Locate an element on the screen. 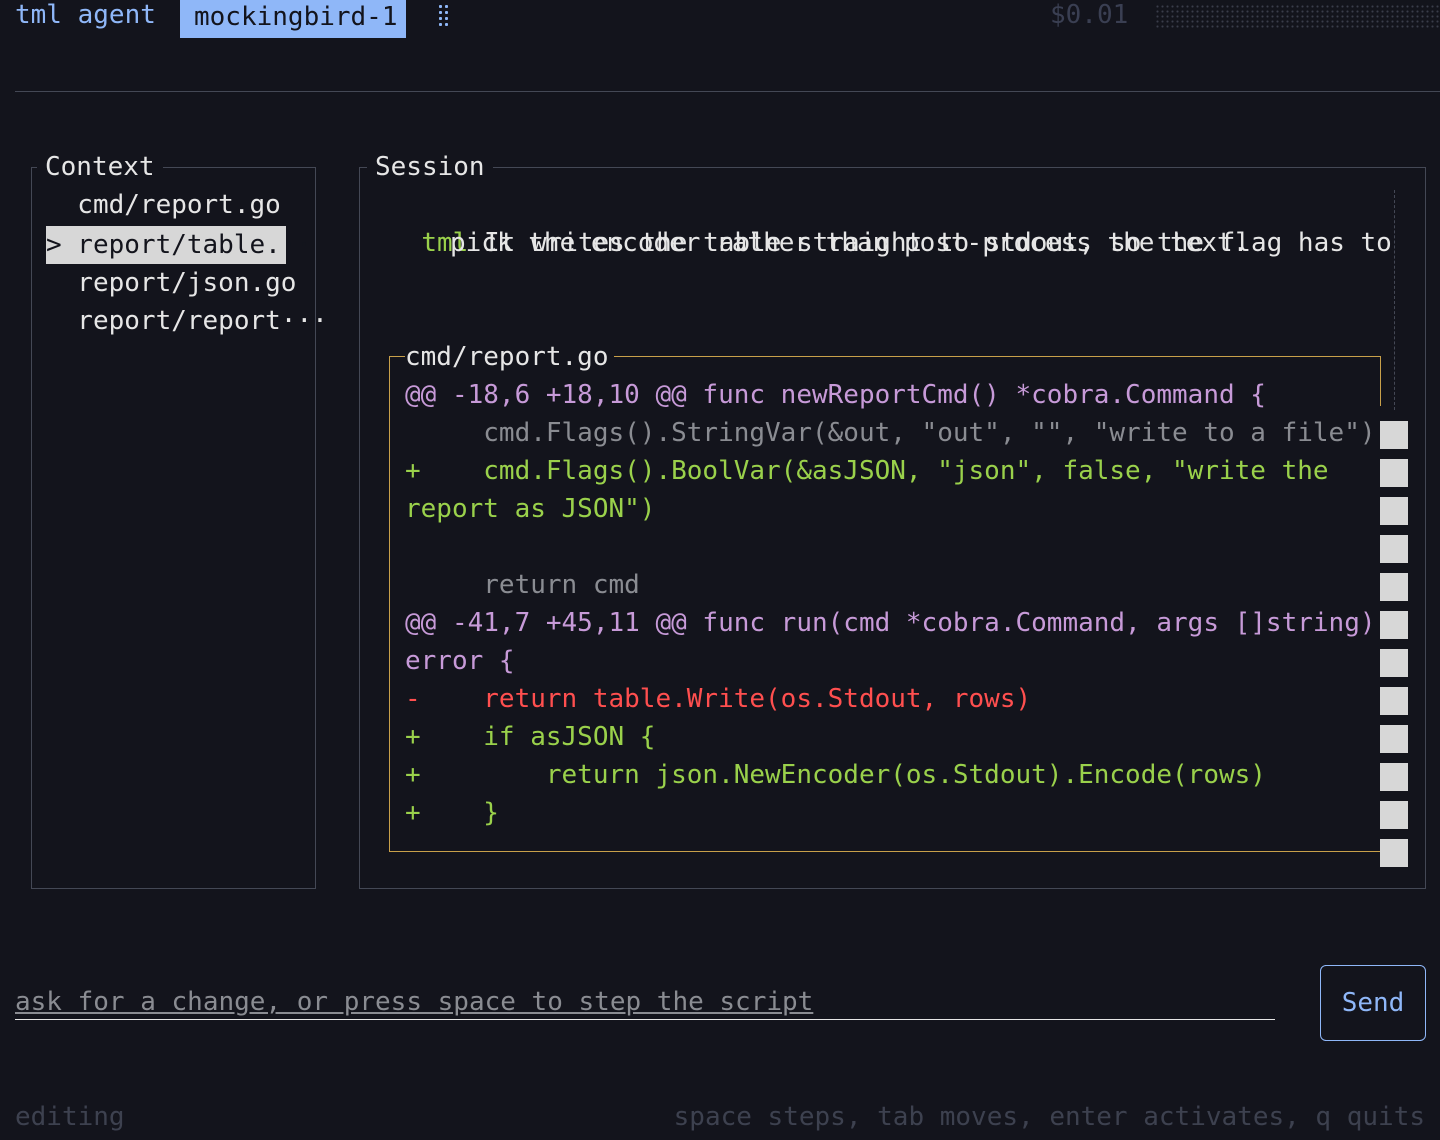  context-panel-title: Context is located at coordinates (100, 167).